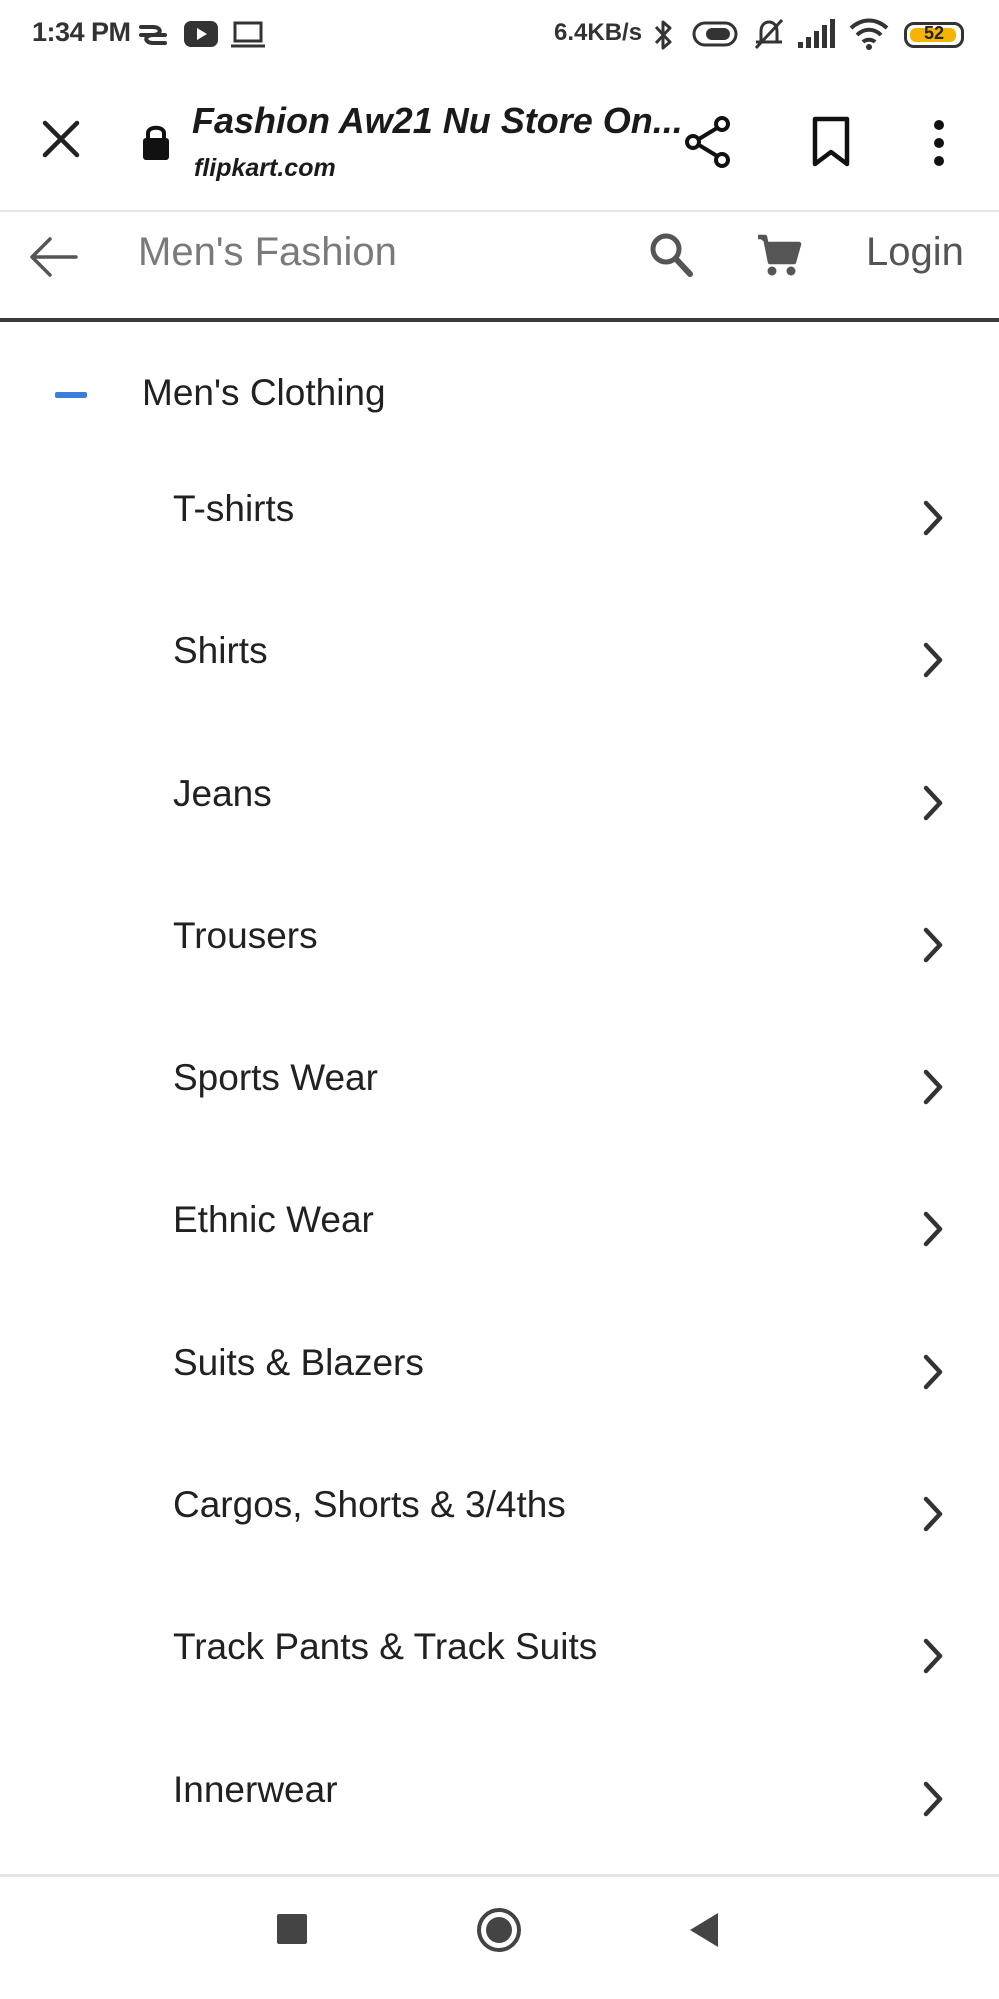 Image resolution: width=999 pixels, height=1999 pixels. I want to click on list-item-label: Suits & Blazers, so click(298, 1362).